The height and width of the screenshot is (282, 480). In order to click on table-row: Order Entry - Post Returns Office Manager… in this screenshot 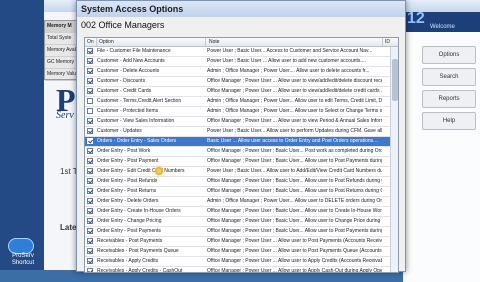, I will do `click(241, 192)`.